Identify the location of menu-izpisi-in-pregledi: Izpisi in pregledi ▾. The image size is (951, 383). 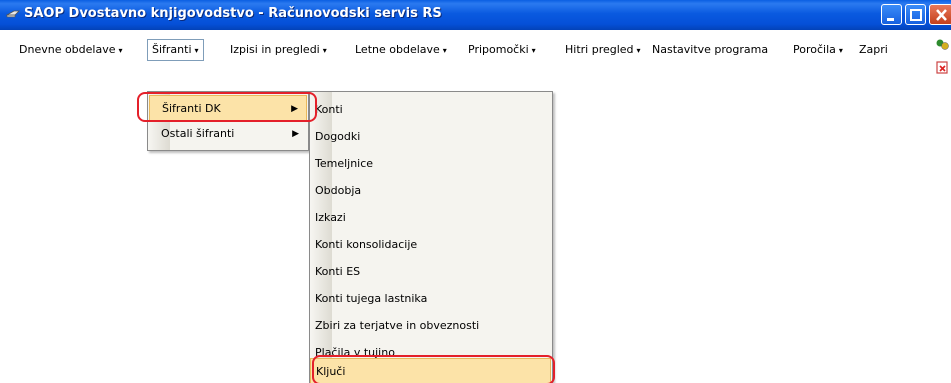
(278, 50).